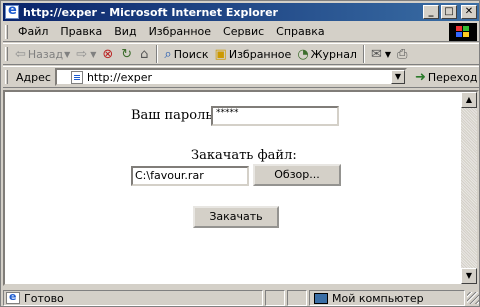 This screenshot has height=307, width=480. I want to click on scroll-down-button: ▼, so click(469, 276).